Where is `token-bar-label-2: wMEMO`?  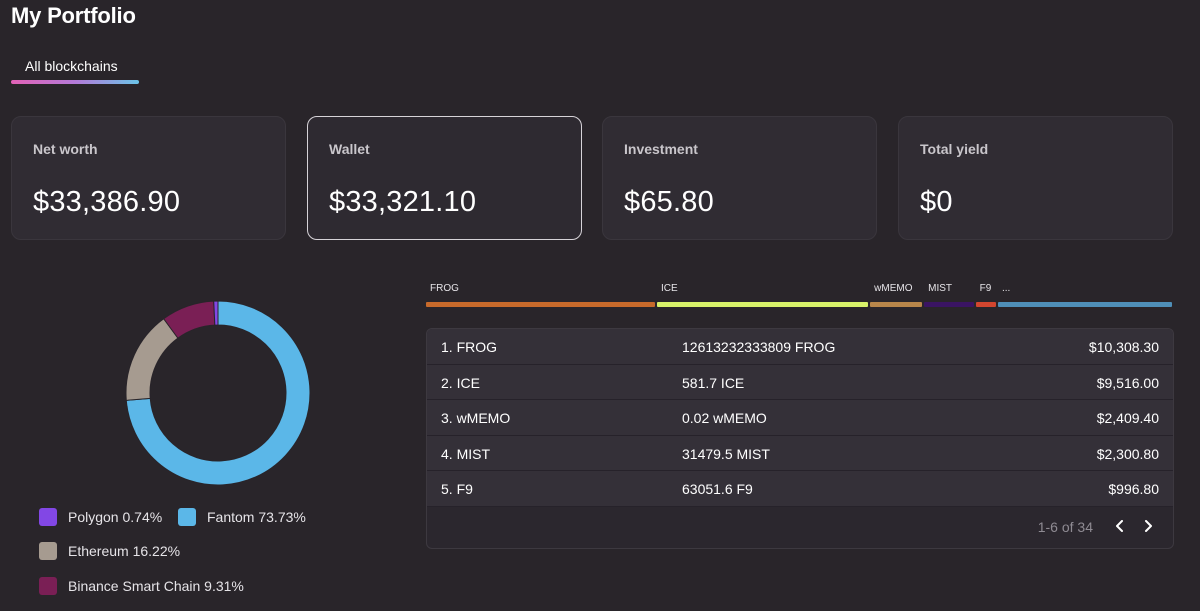
token-bar-label-2: wMEMO is located at coordinates (893, 288).